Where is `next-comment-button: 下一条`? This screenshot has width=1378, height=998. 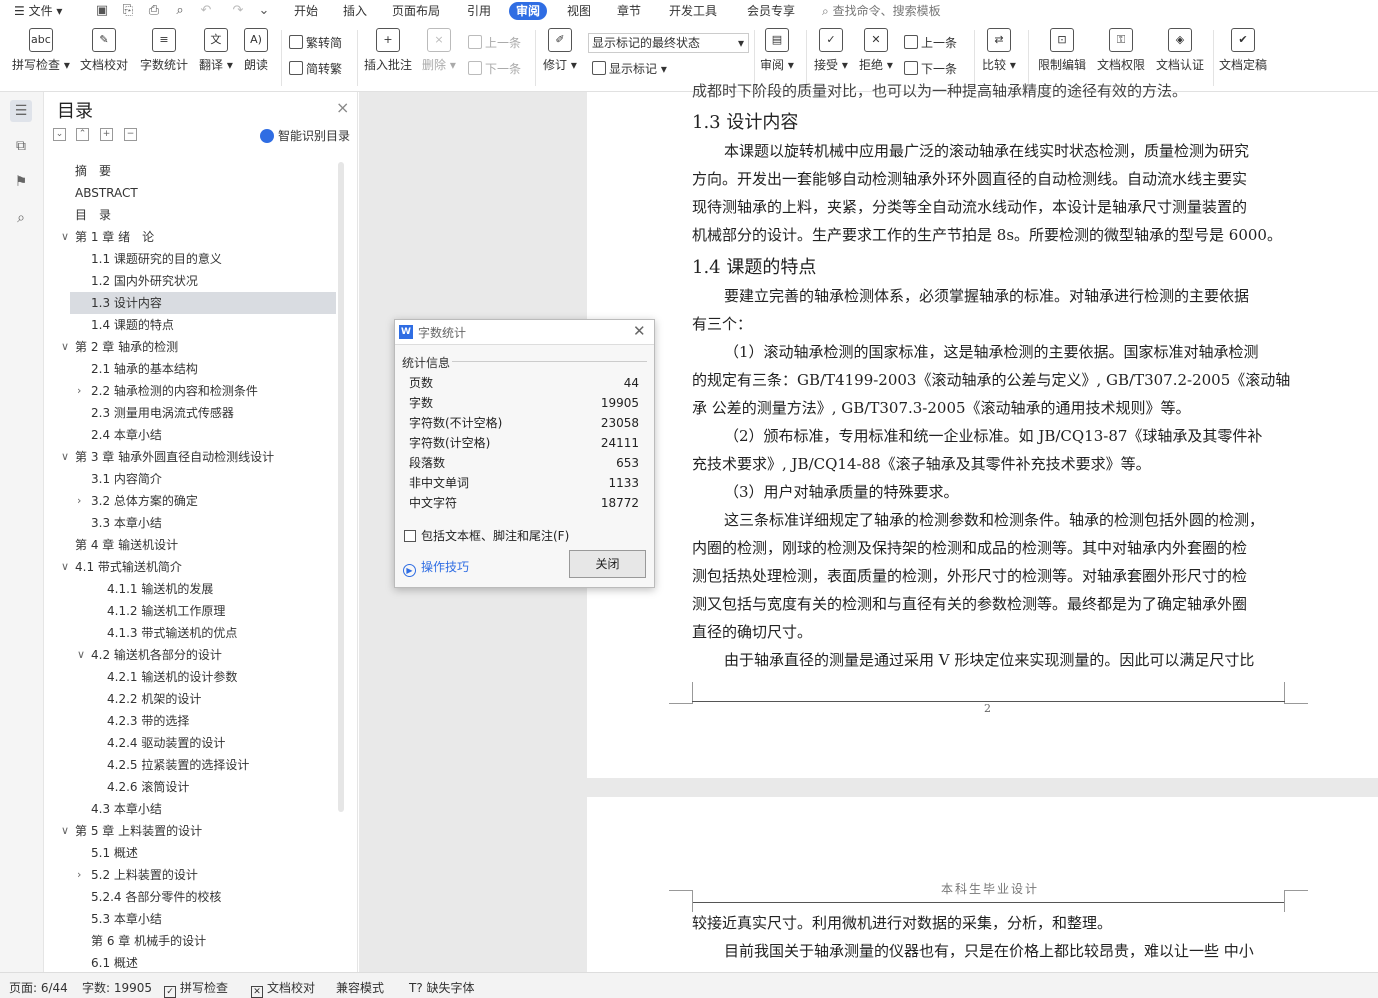 next-comment-button: 下一条 is located at coordinates (494, 69).